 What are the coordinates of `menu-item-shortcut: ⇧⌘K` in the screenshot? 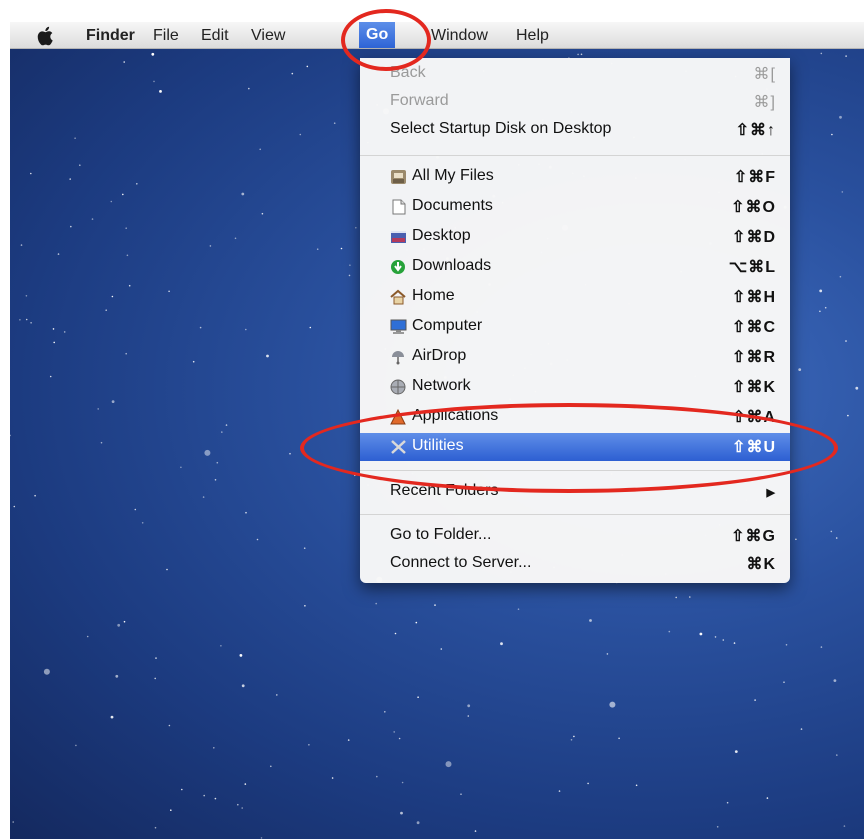 It's located at (754, 387).